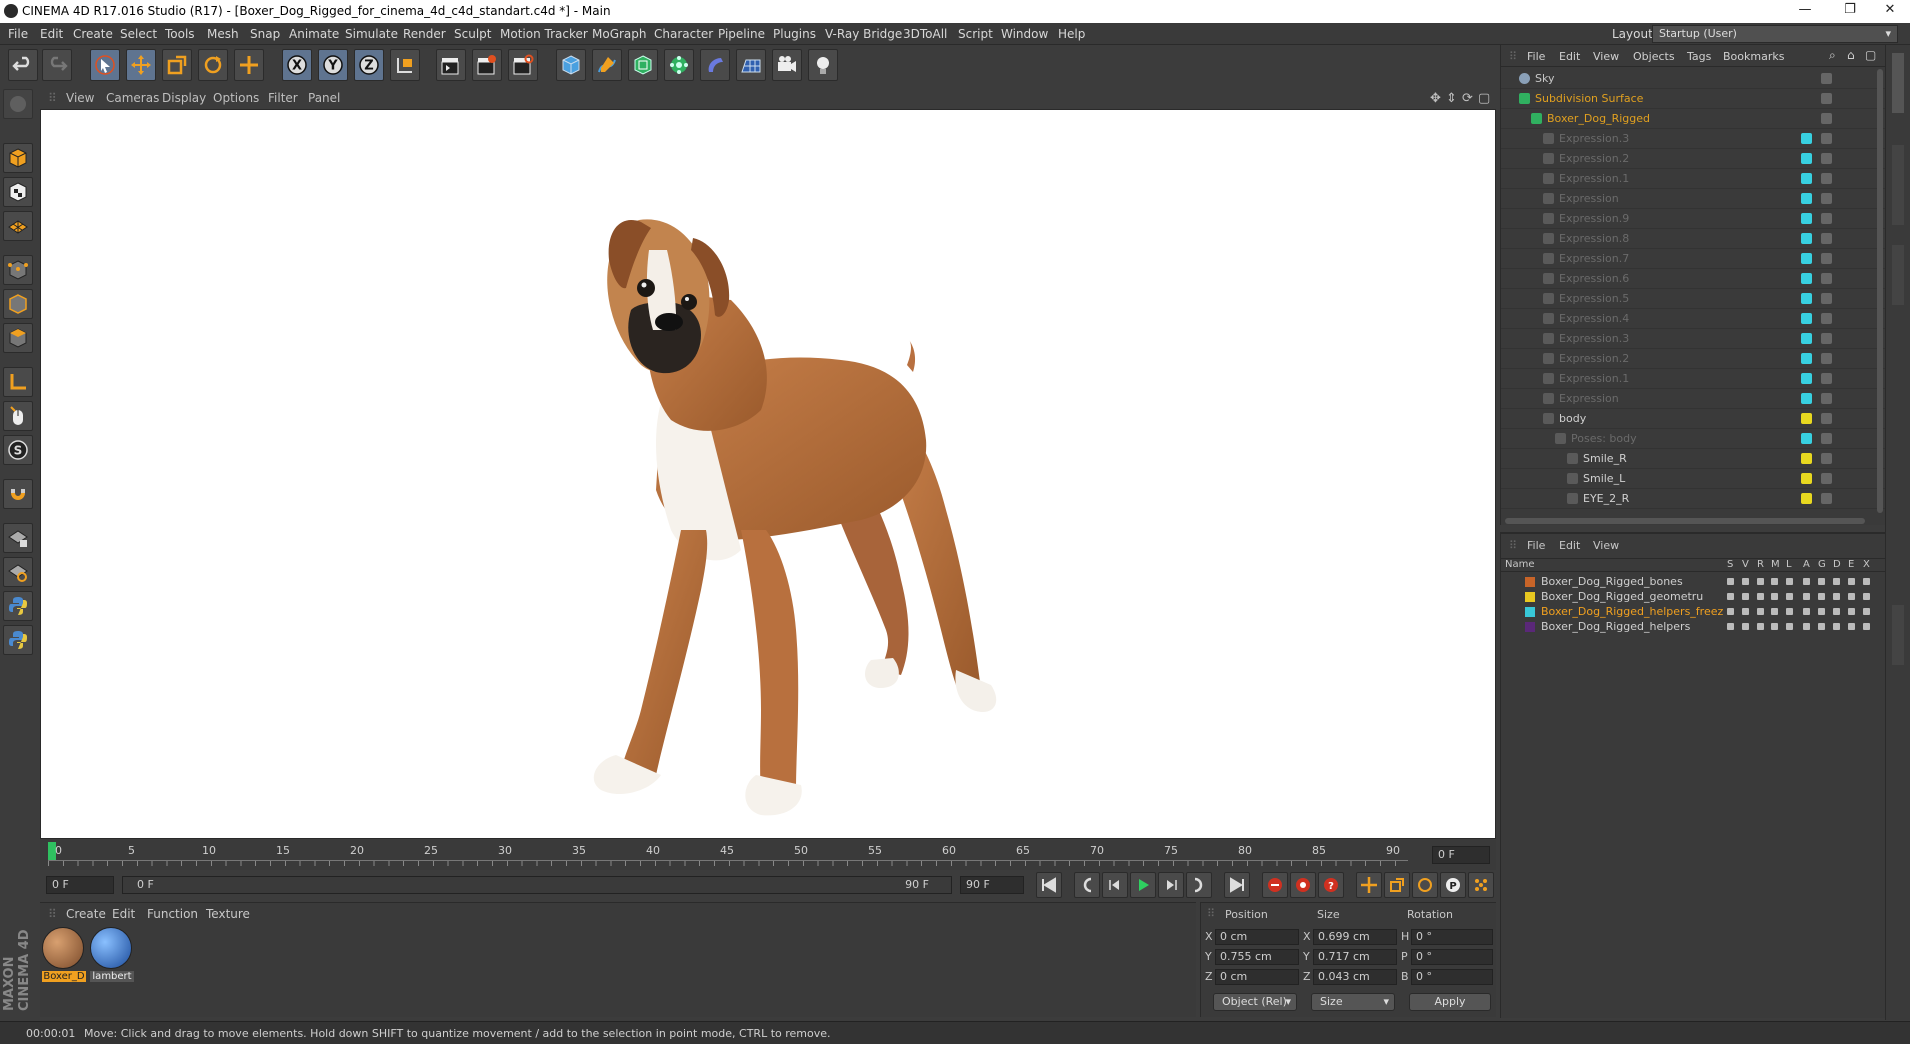 Image resolution: width=1910 pixels, height=1044 pixels. What do you see at coordinates (1693, 319) in the screenshot?
I see `object-row: Expression.4` at bounding box center [1693, 319].